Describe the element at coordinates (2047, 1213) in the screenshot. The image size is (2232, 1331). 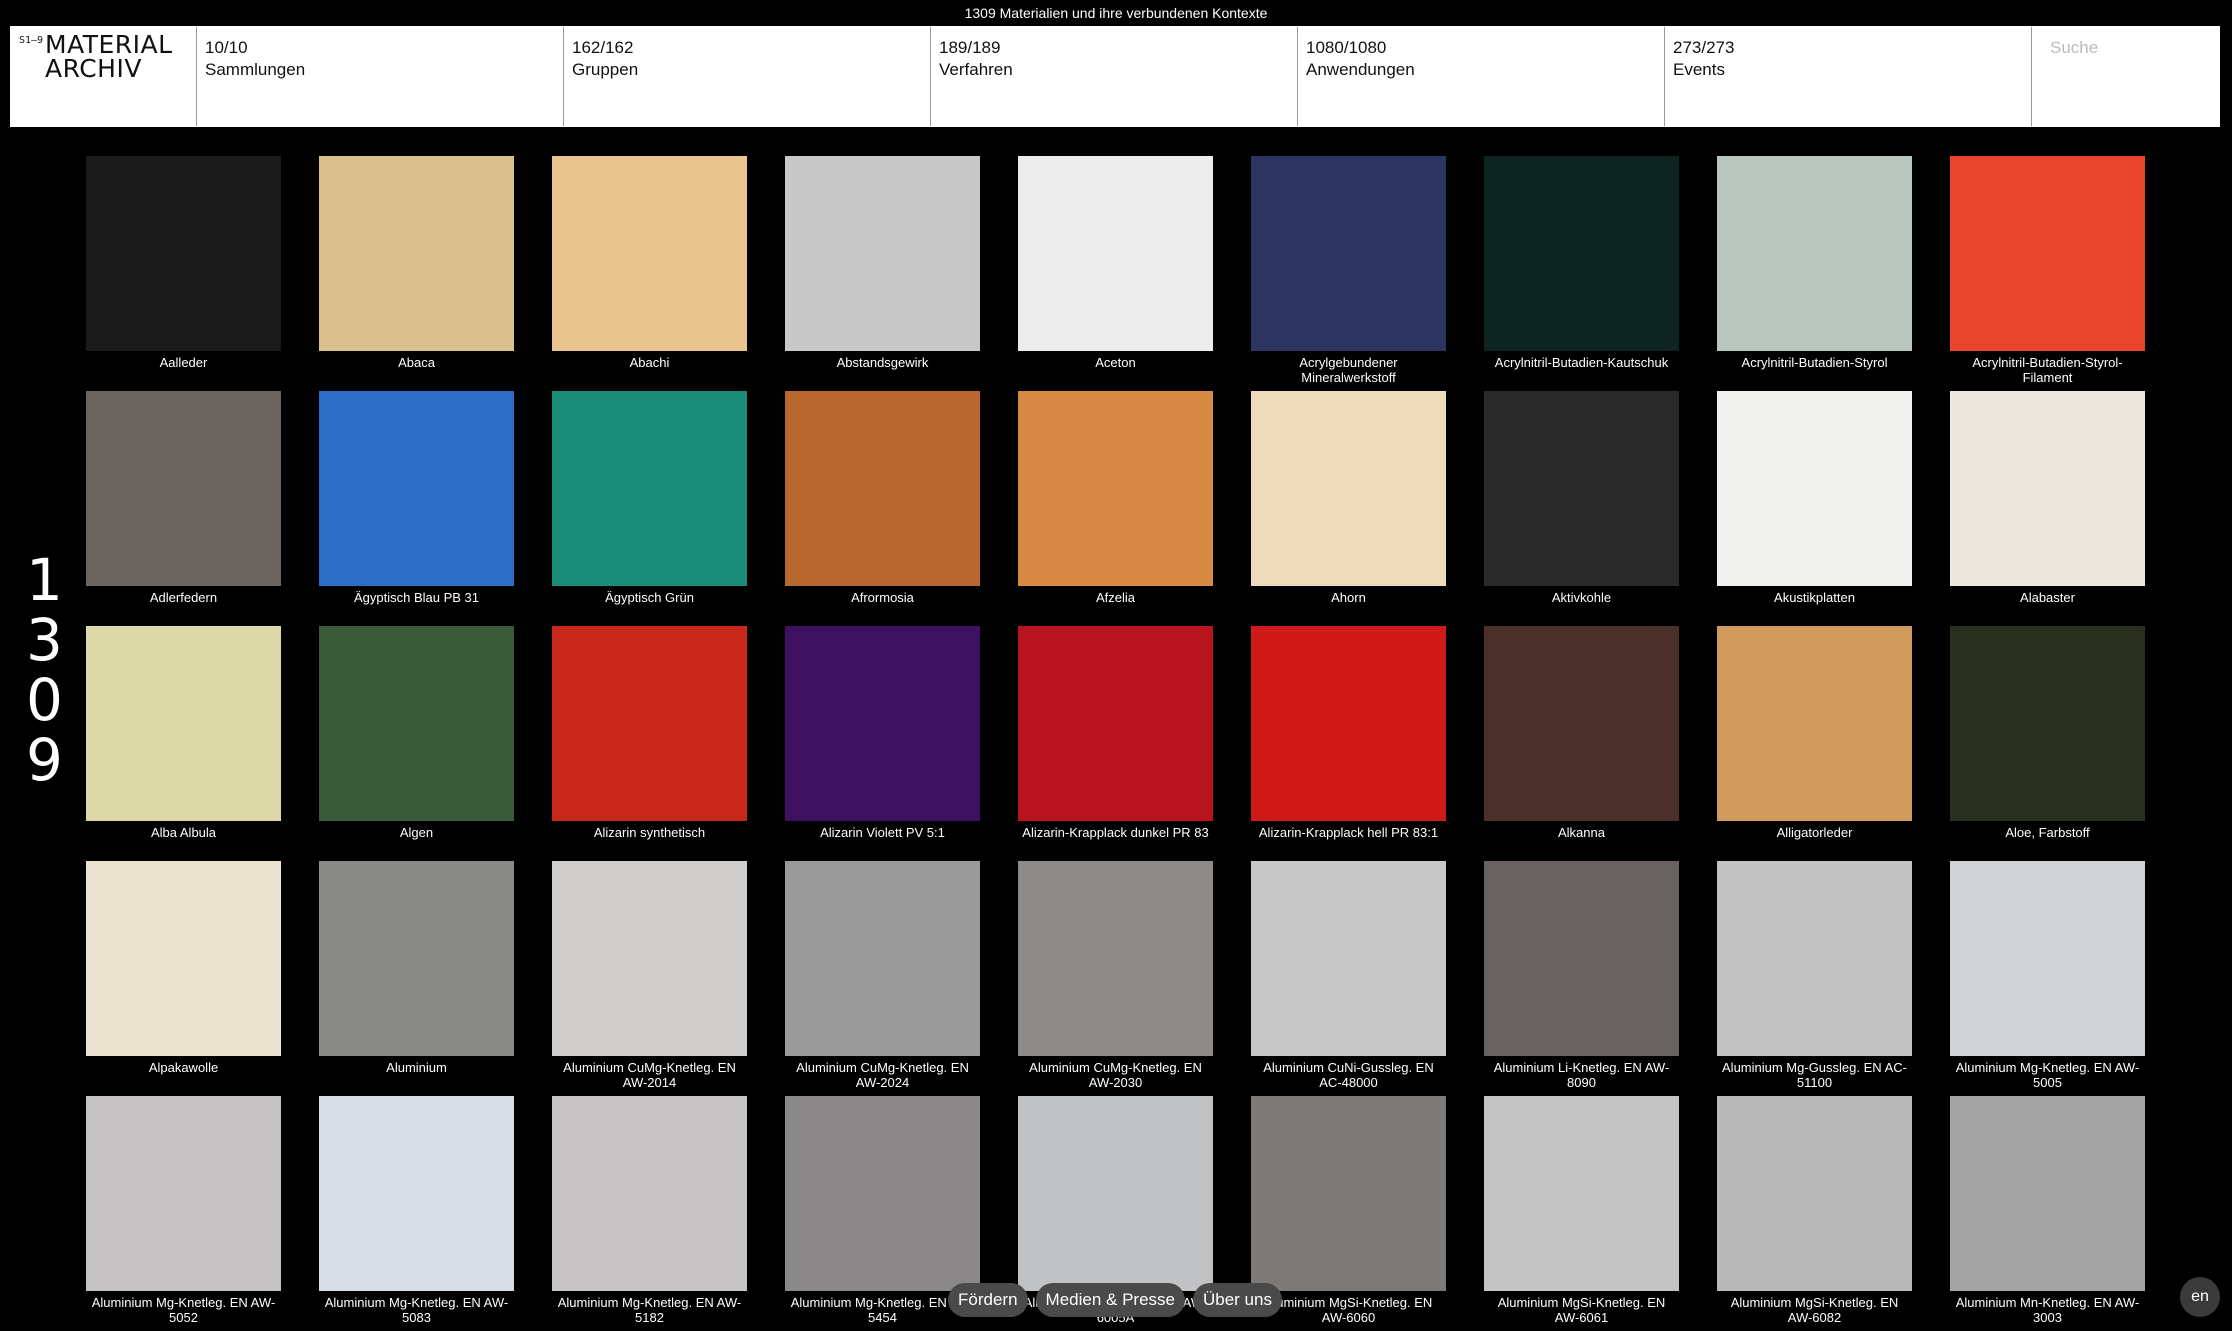
I see `material-tile: Aluminium Mn-Knetleg. EN AW-3003` at that location.